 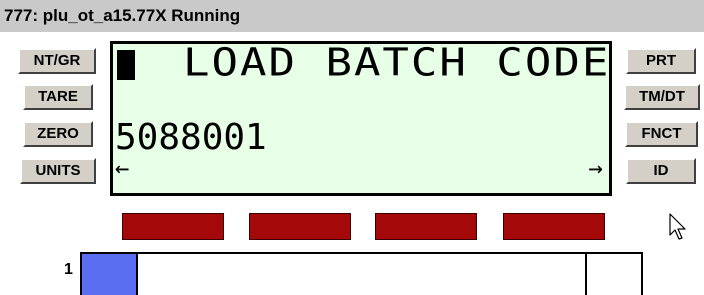 What do you see at coordinates (58, 134) in the screenshot?
I see `zero-button: ZERO` at bounding box center [58, 134].